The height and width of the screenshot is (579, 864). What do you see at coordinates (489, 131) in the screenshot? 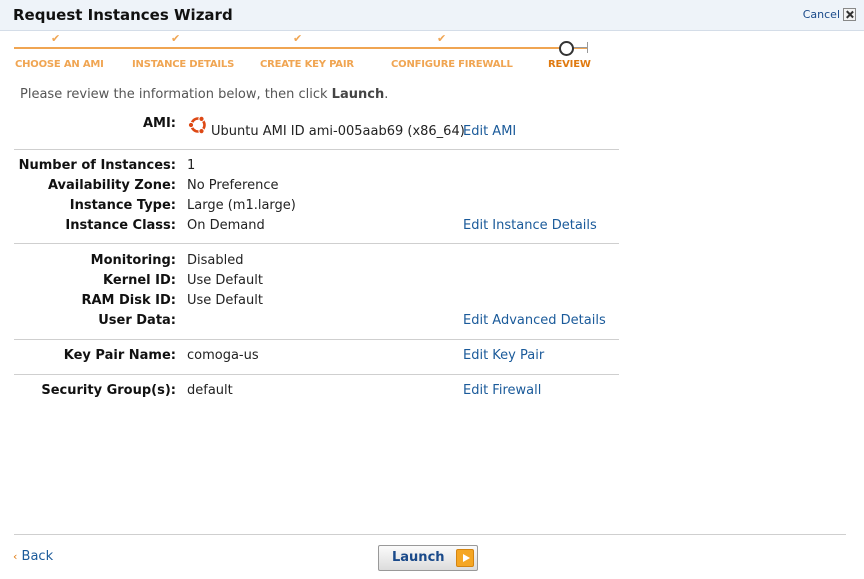
I see `edit-ami-link: Edit AMI` at bounding box center [489, 131].